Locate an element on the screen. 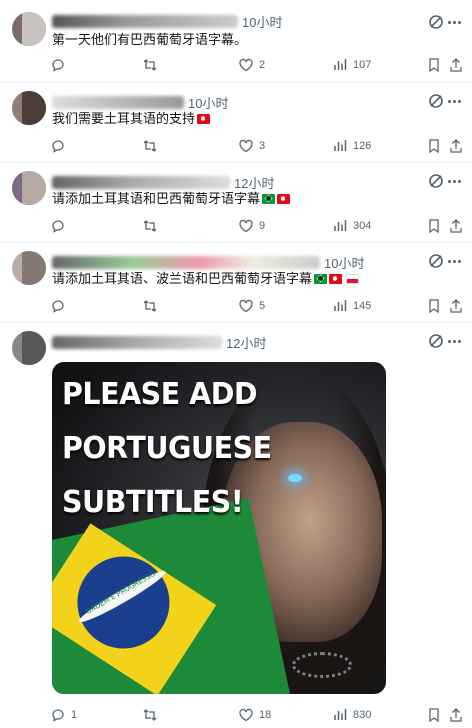 This screenshot has height=728, width=472. post-text: 第一天他们有巴西葡萄牙语字幕。 is located at coordinates (150, 39).